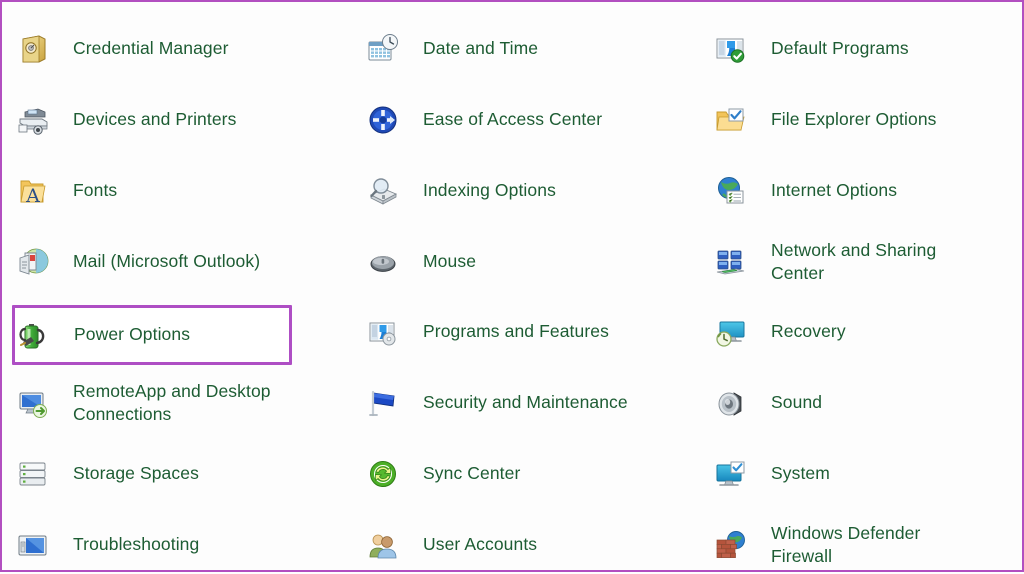 This screenshot has width=1024, height=574. What do you see at coordinates (383, 545) in the screenshot?
I see `user-accounts-icon` at bounding box center [383, 545].